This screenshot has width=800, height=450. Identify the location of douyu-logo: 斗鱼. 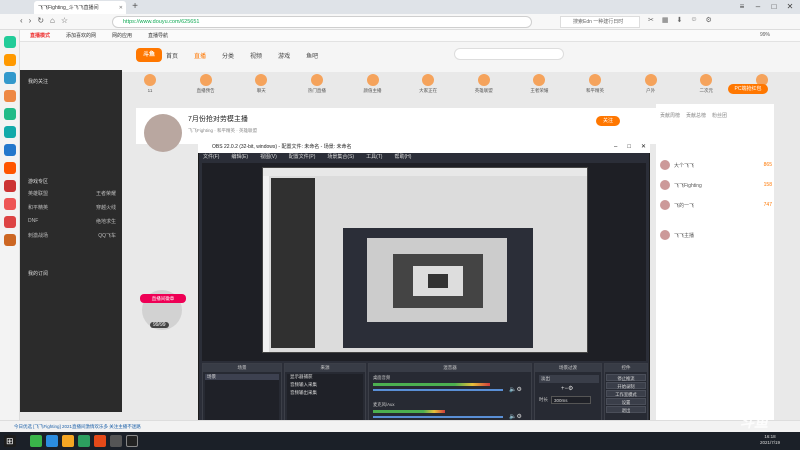
(149, 55).